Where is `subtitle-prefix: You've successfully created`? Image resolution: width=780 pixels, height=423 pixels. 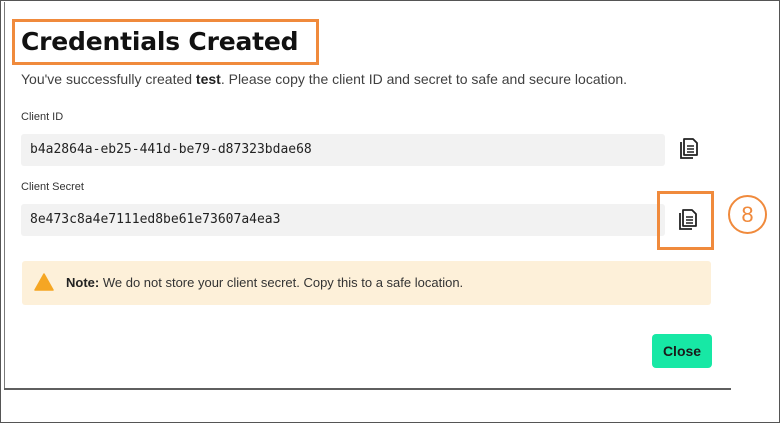
subtitle-prefix: You've successfully created is located at coordinates (108, 79).